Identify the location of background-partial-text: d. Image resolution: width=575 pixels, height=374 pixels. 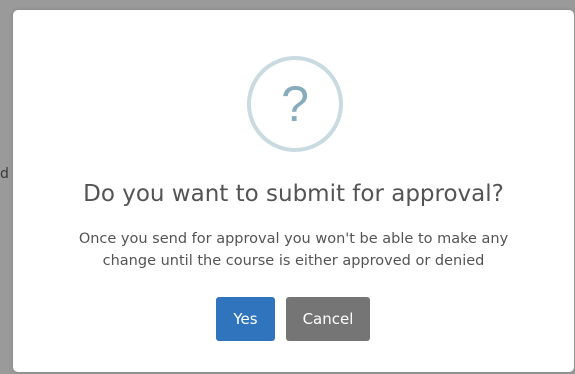
(4, 174).